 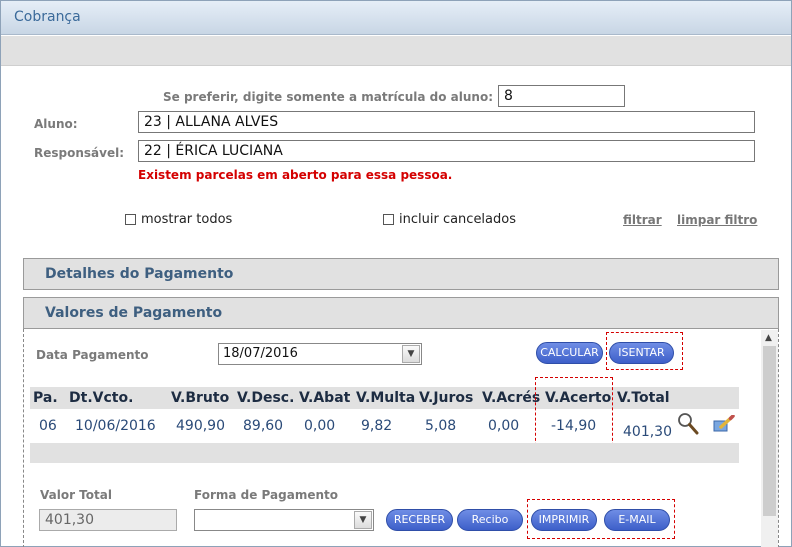 What do you see at coordinates (441, 426) in the screenshot?
I see `cell-v-juros: 5,08` at bounding box center [441, 426].